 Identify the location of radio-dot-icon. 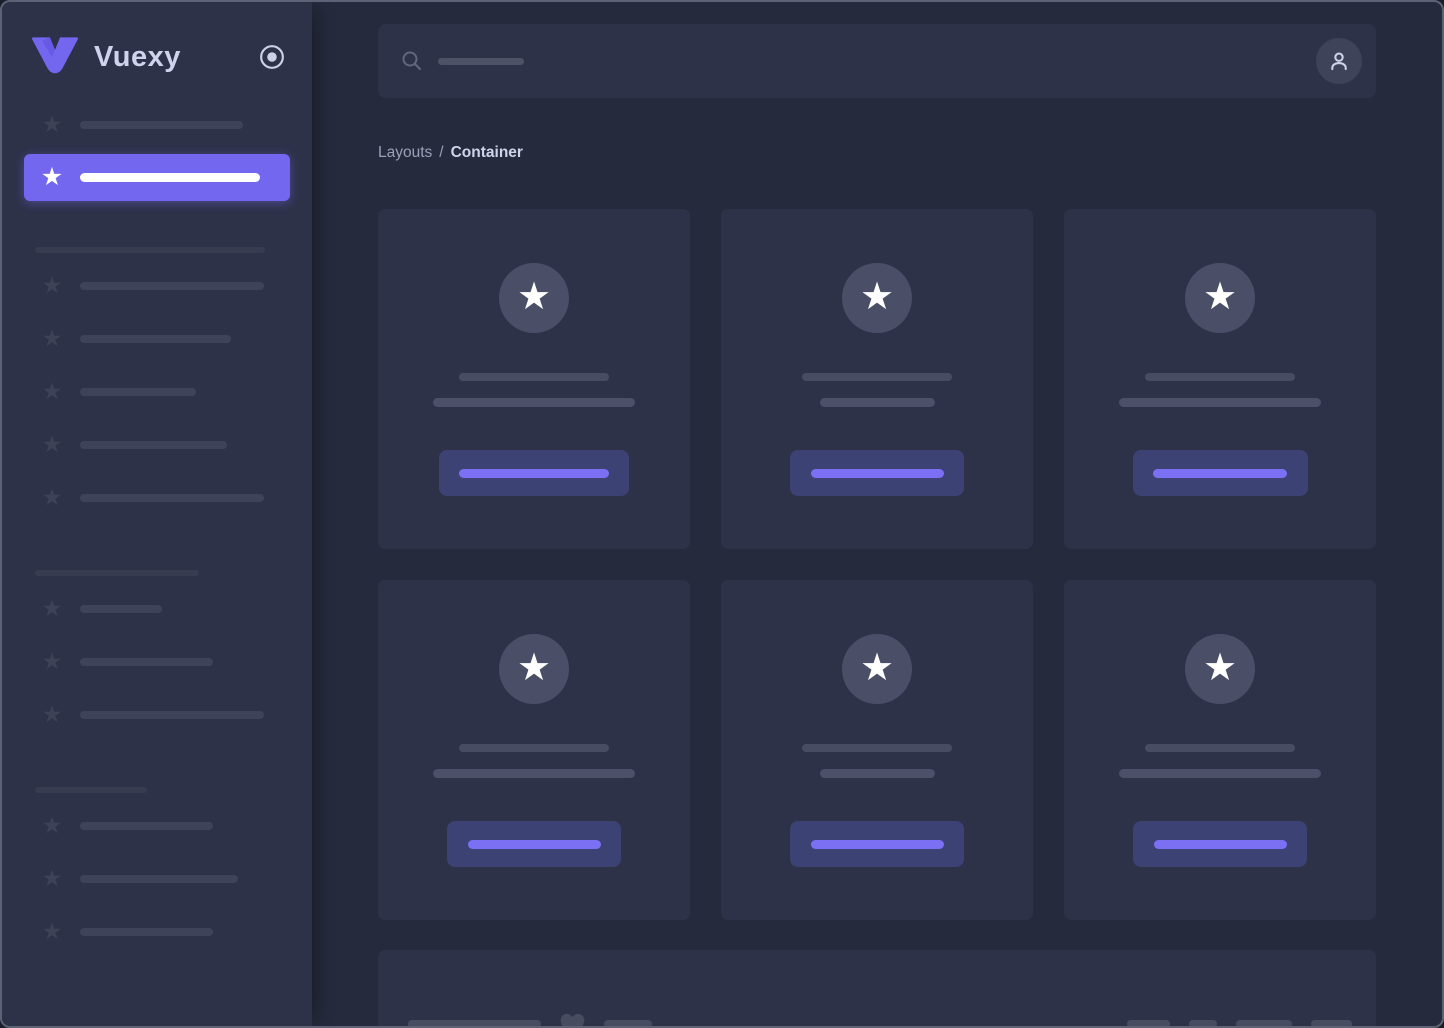
(272, 57).